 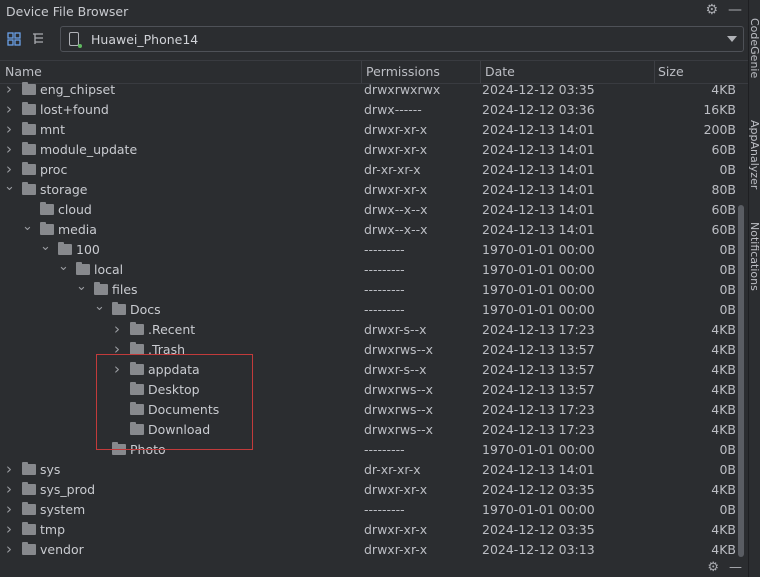 I want to click on table-row: › mnt drwxr-xr-x 2024-12-13 14:01 200B, so click(x=370, y=130).